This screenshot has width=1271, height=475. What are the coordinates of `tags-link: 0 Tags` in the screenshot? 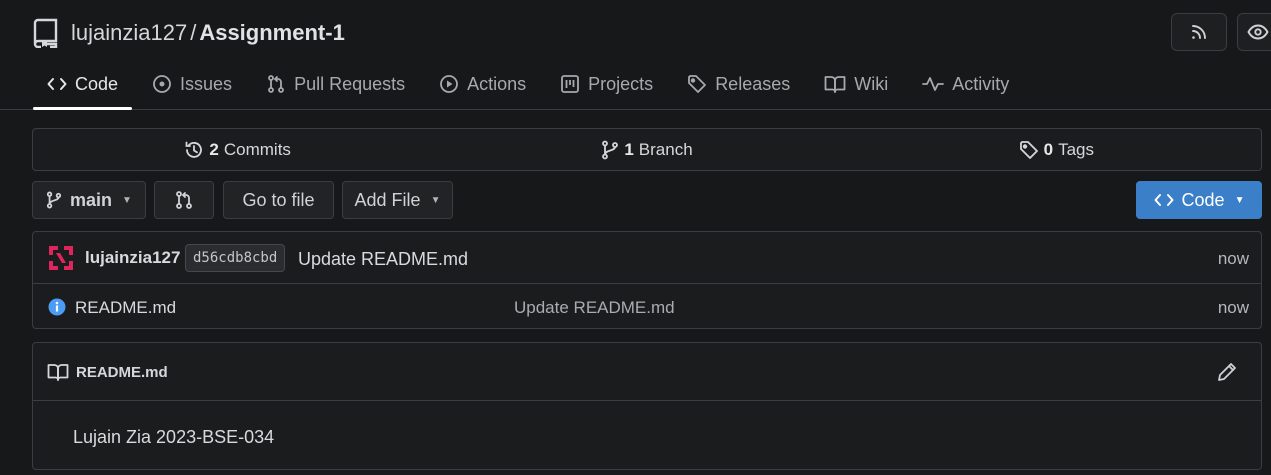 It's located at (1056, 149).